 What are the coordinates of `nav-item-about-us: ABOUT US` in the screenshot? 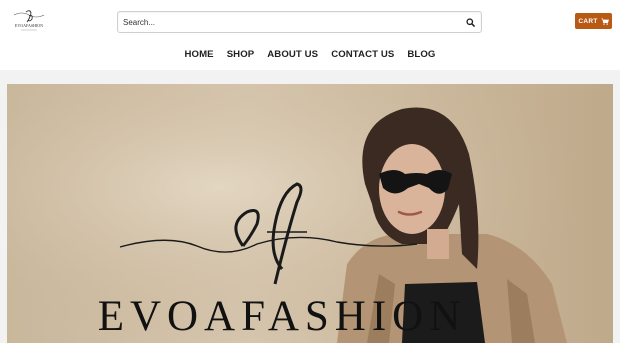 It's located at (292, 57).